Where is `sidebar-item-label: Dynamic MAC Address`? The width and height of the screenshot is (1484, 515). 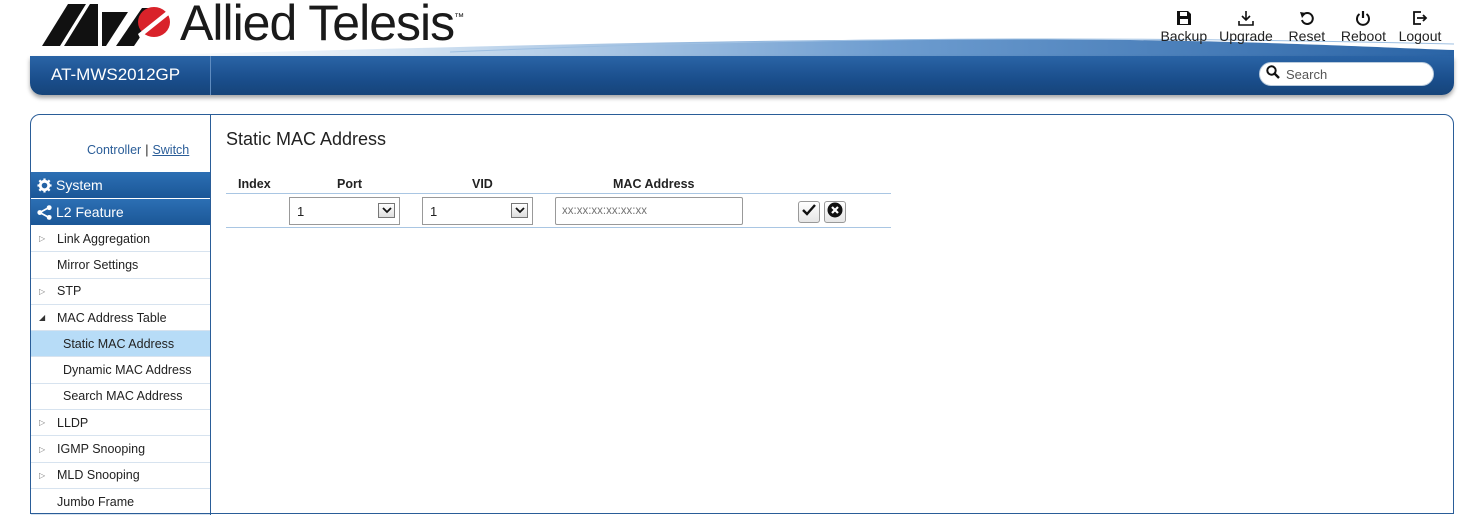
sidebar-item-label: Dynamic MAC Address is located at coordinates (127, 370).